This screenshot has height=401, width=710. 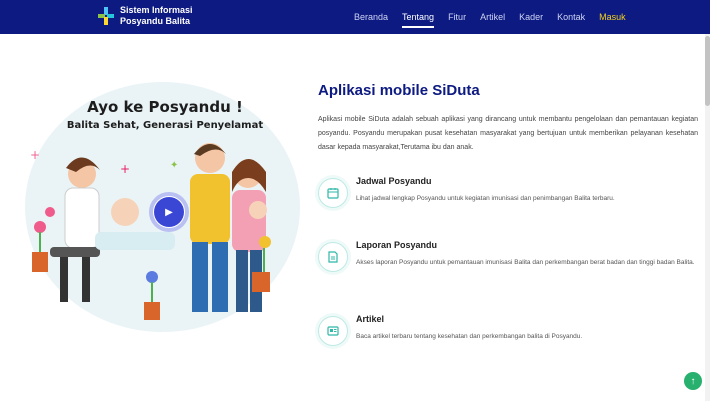 I want to click on video-play-button: ▶, so click(x=169, y=212).